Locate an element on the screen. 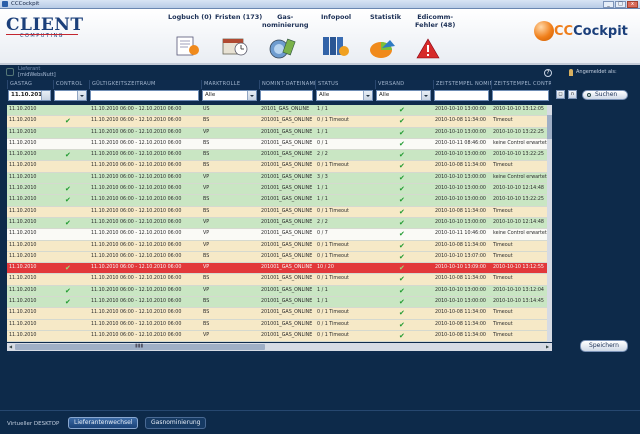 This screenshot has width=640, height=434. search-button: Suchen is located at coordinates (605, 95).